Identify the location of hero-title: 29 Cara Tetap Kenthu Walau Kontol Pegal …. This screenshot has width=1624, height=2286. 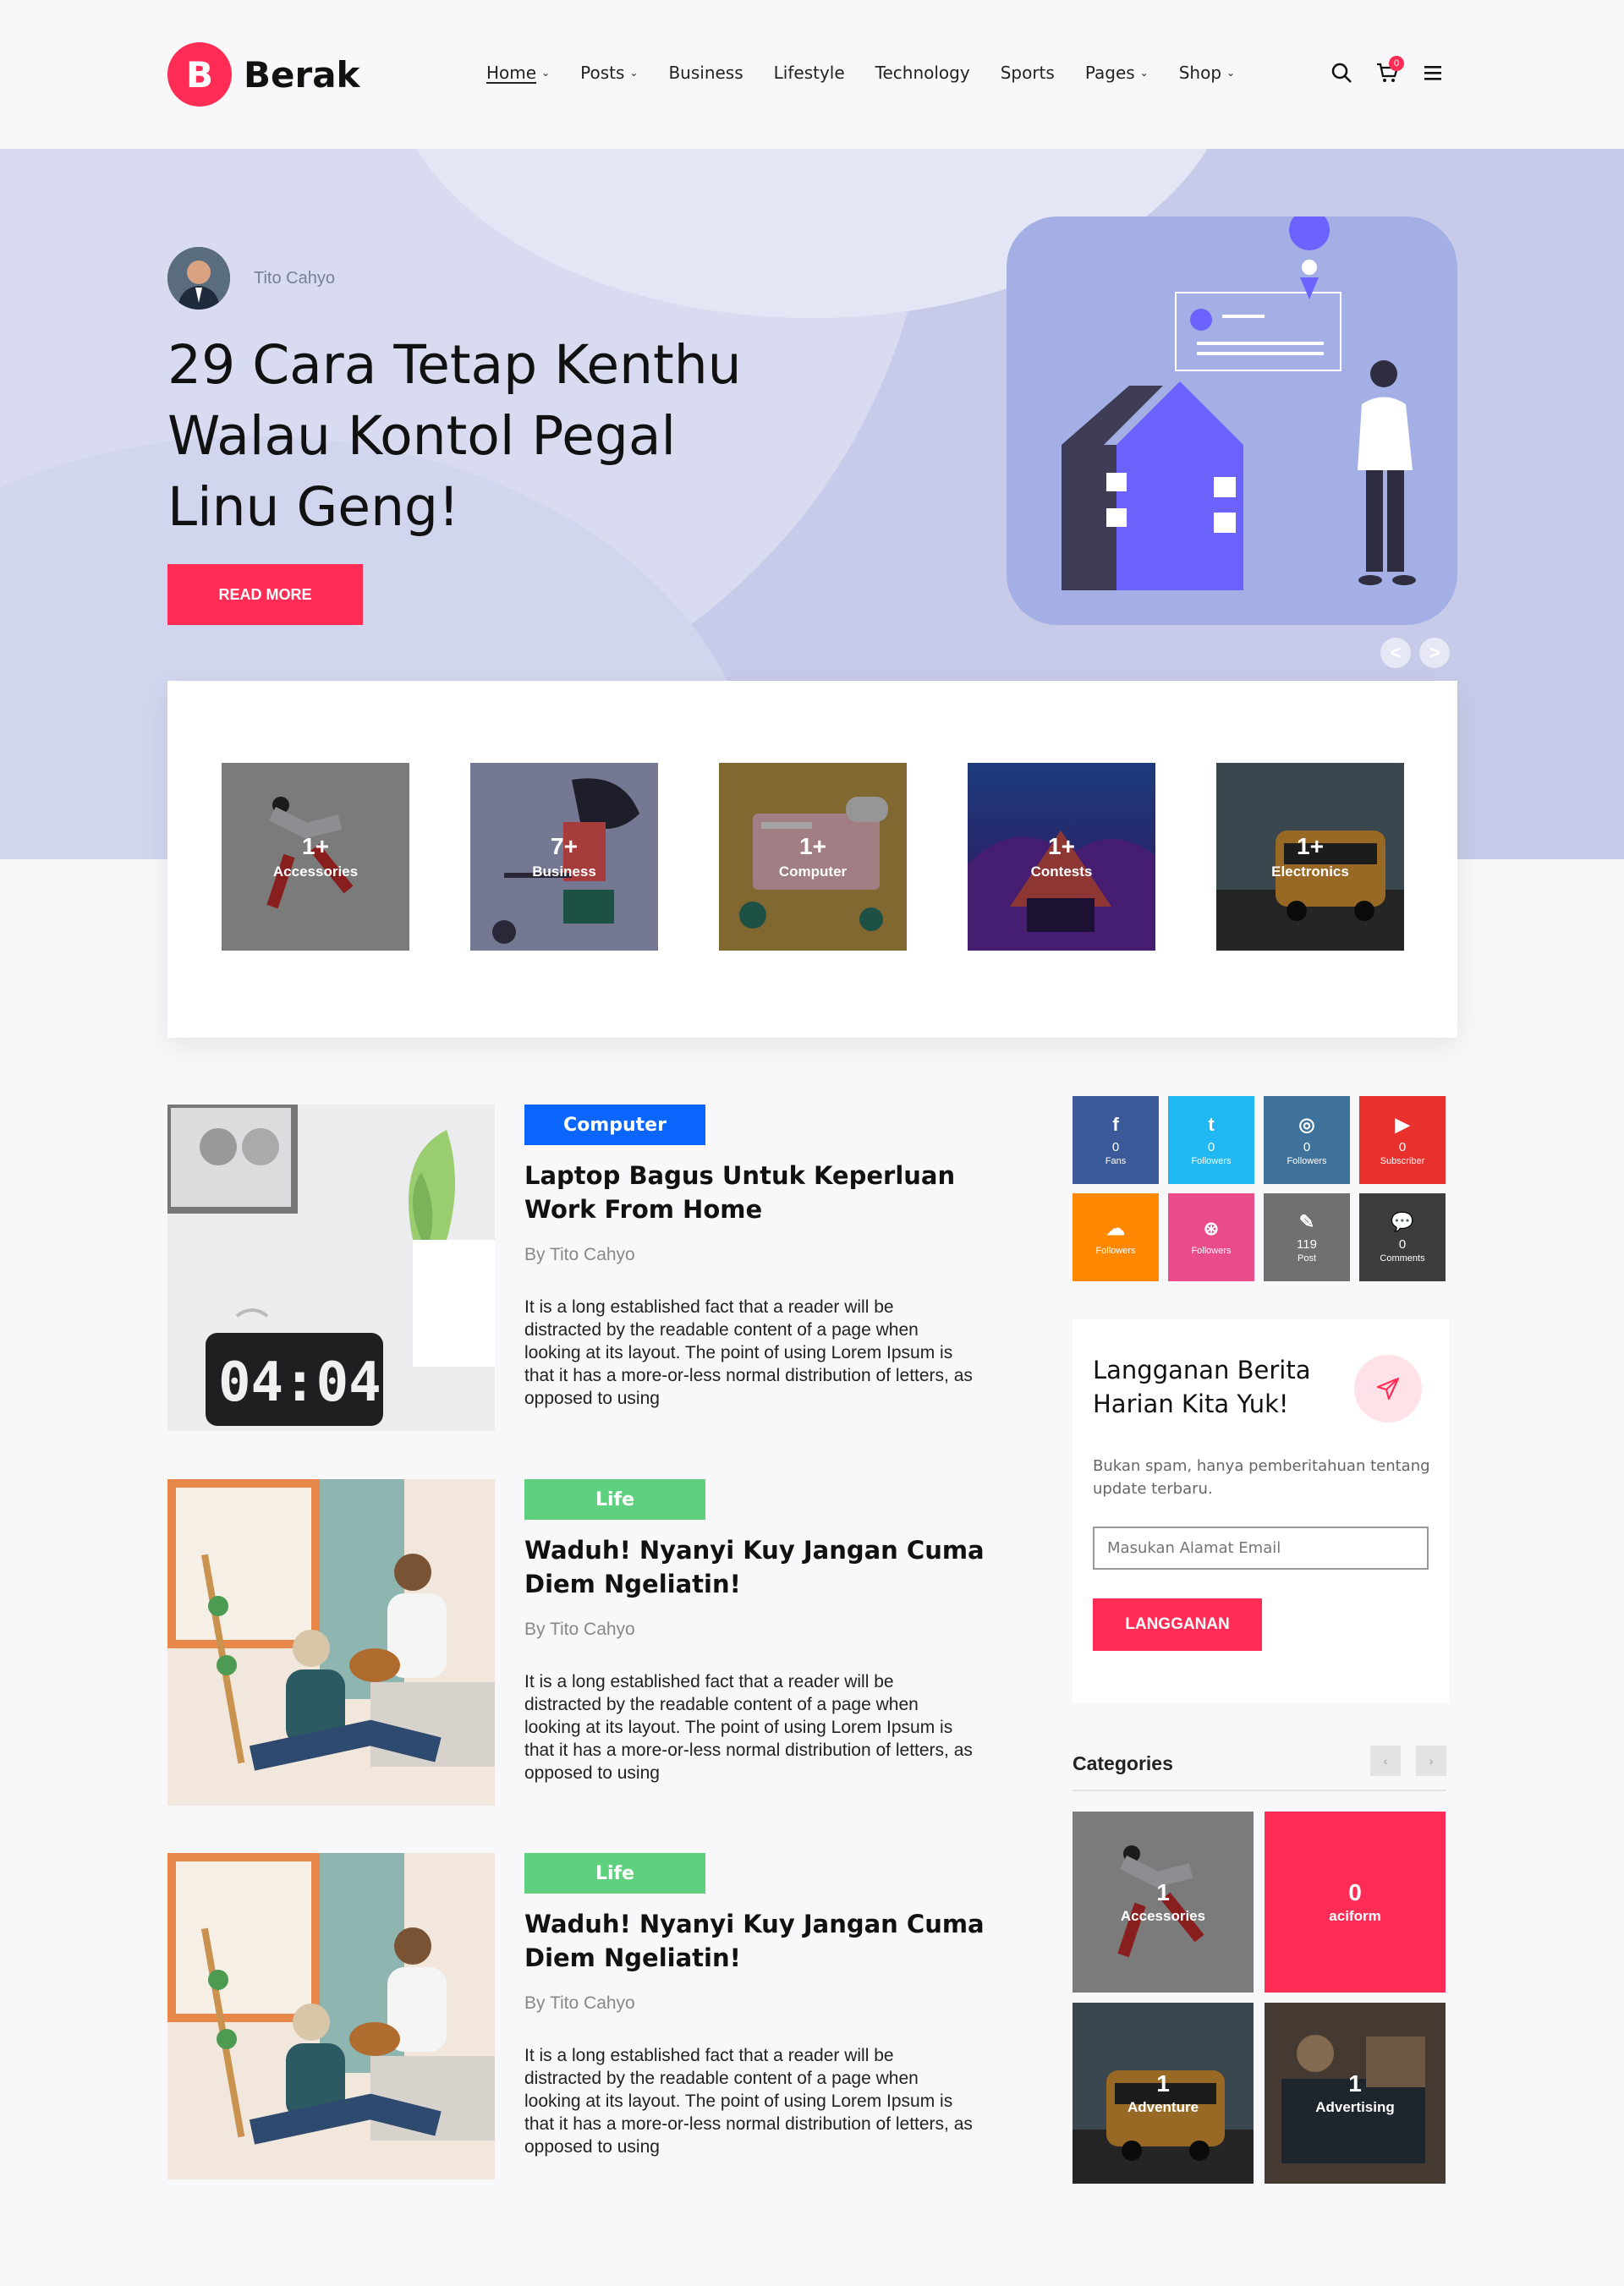
(455, 436).